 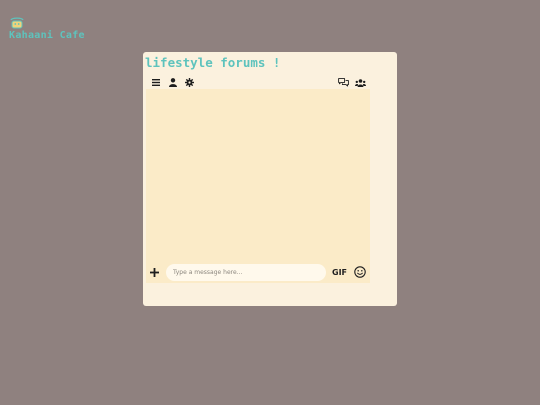 What do you see at coordinates (360, 272) in the screenshot?
I see `smiley-icon` at bounding box center [360, 272].